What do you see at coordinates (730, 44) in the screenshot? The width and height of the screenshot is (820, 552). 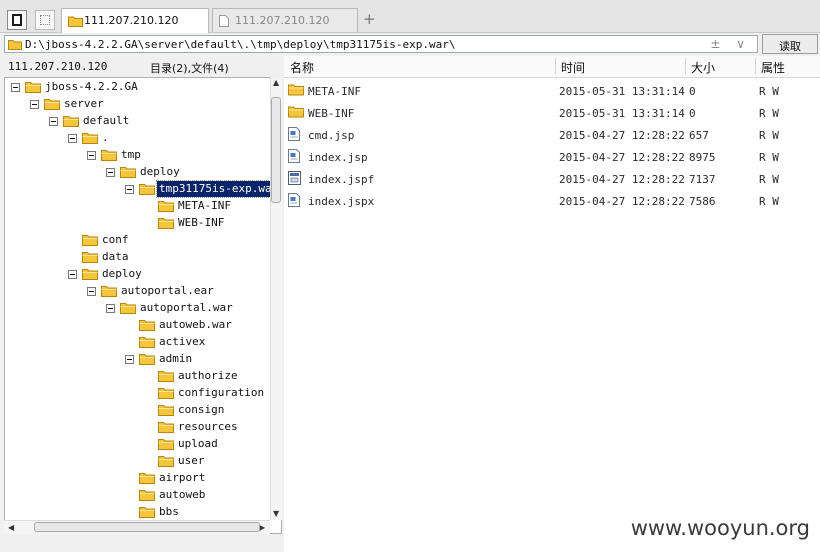 I see `path-dropdown-icon: ± ∨` at bounding box center [730, 44].